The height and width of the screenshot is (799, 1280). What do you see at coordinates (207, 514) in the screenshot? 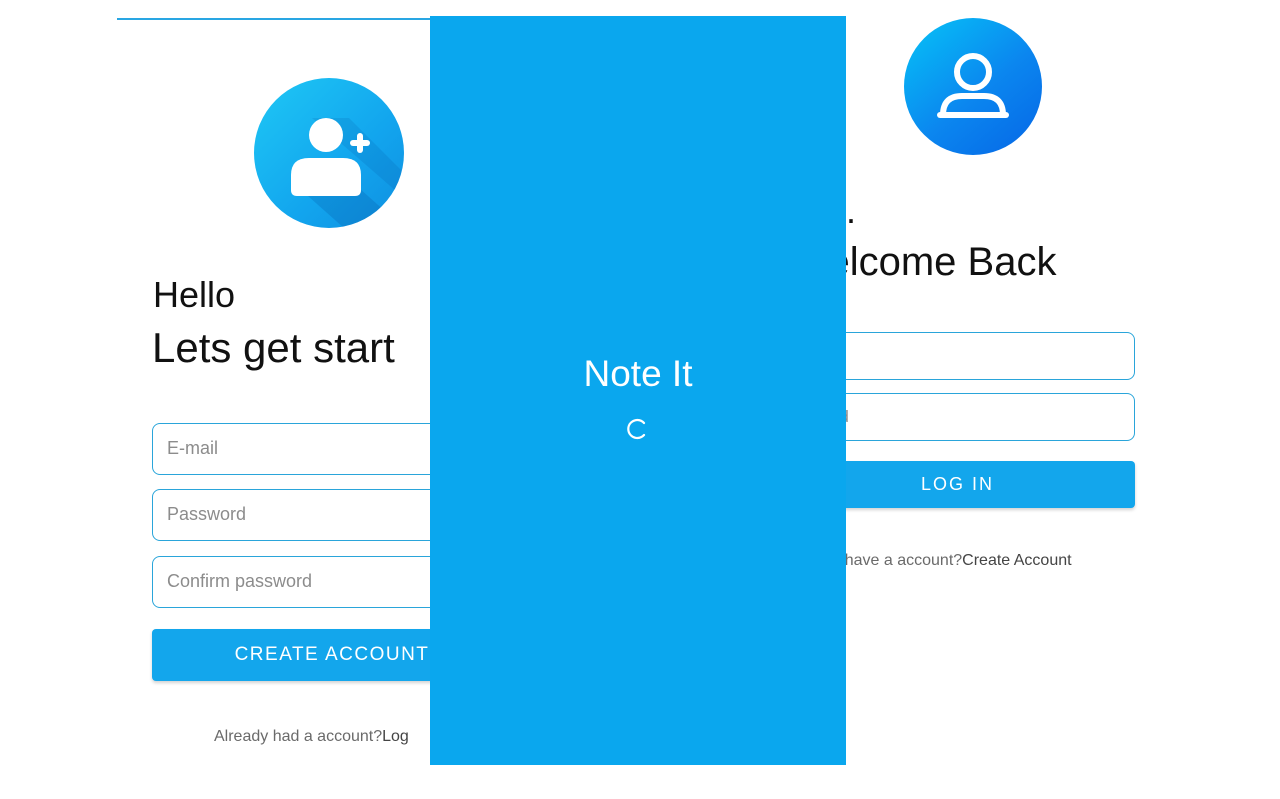
I see `password-placeholder: Password` at bounding box center [207, 514].